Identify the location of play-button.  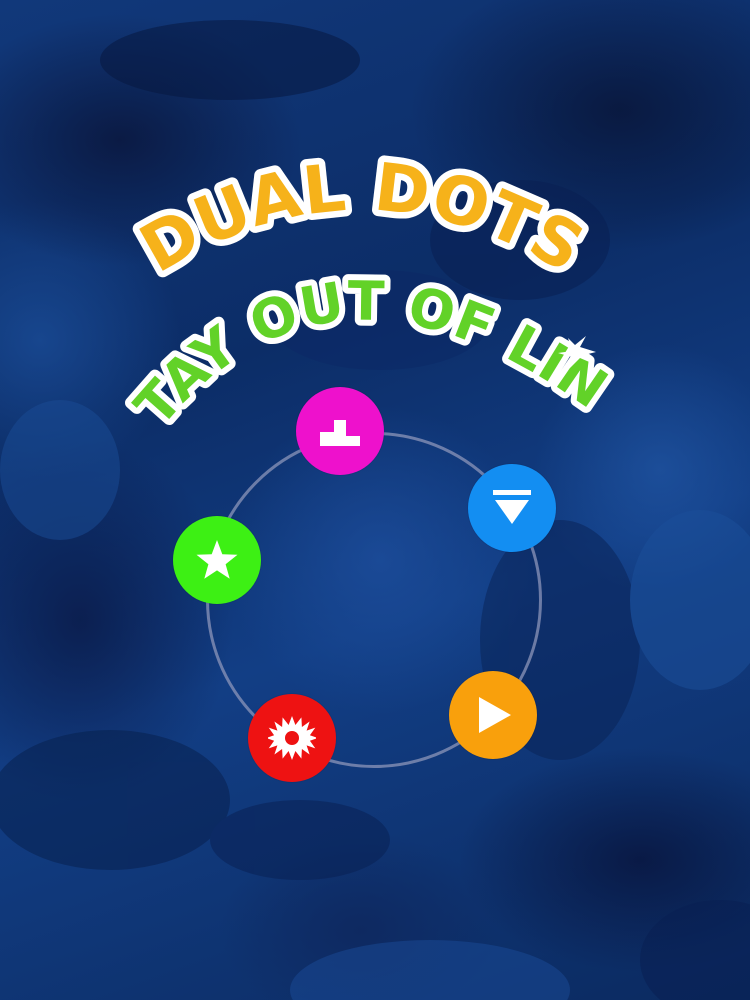
(493, 715).